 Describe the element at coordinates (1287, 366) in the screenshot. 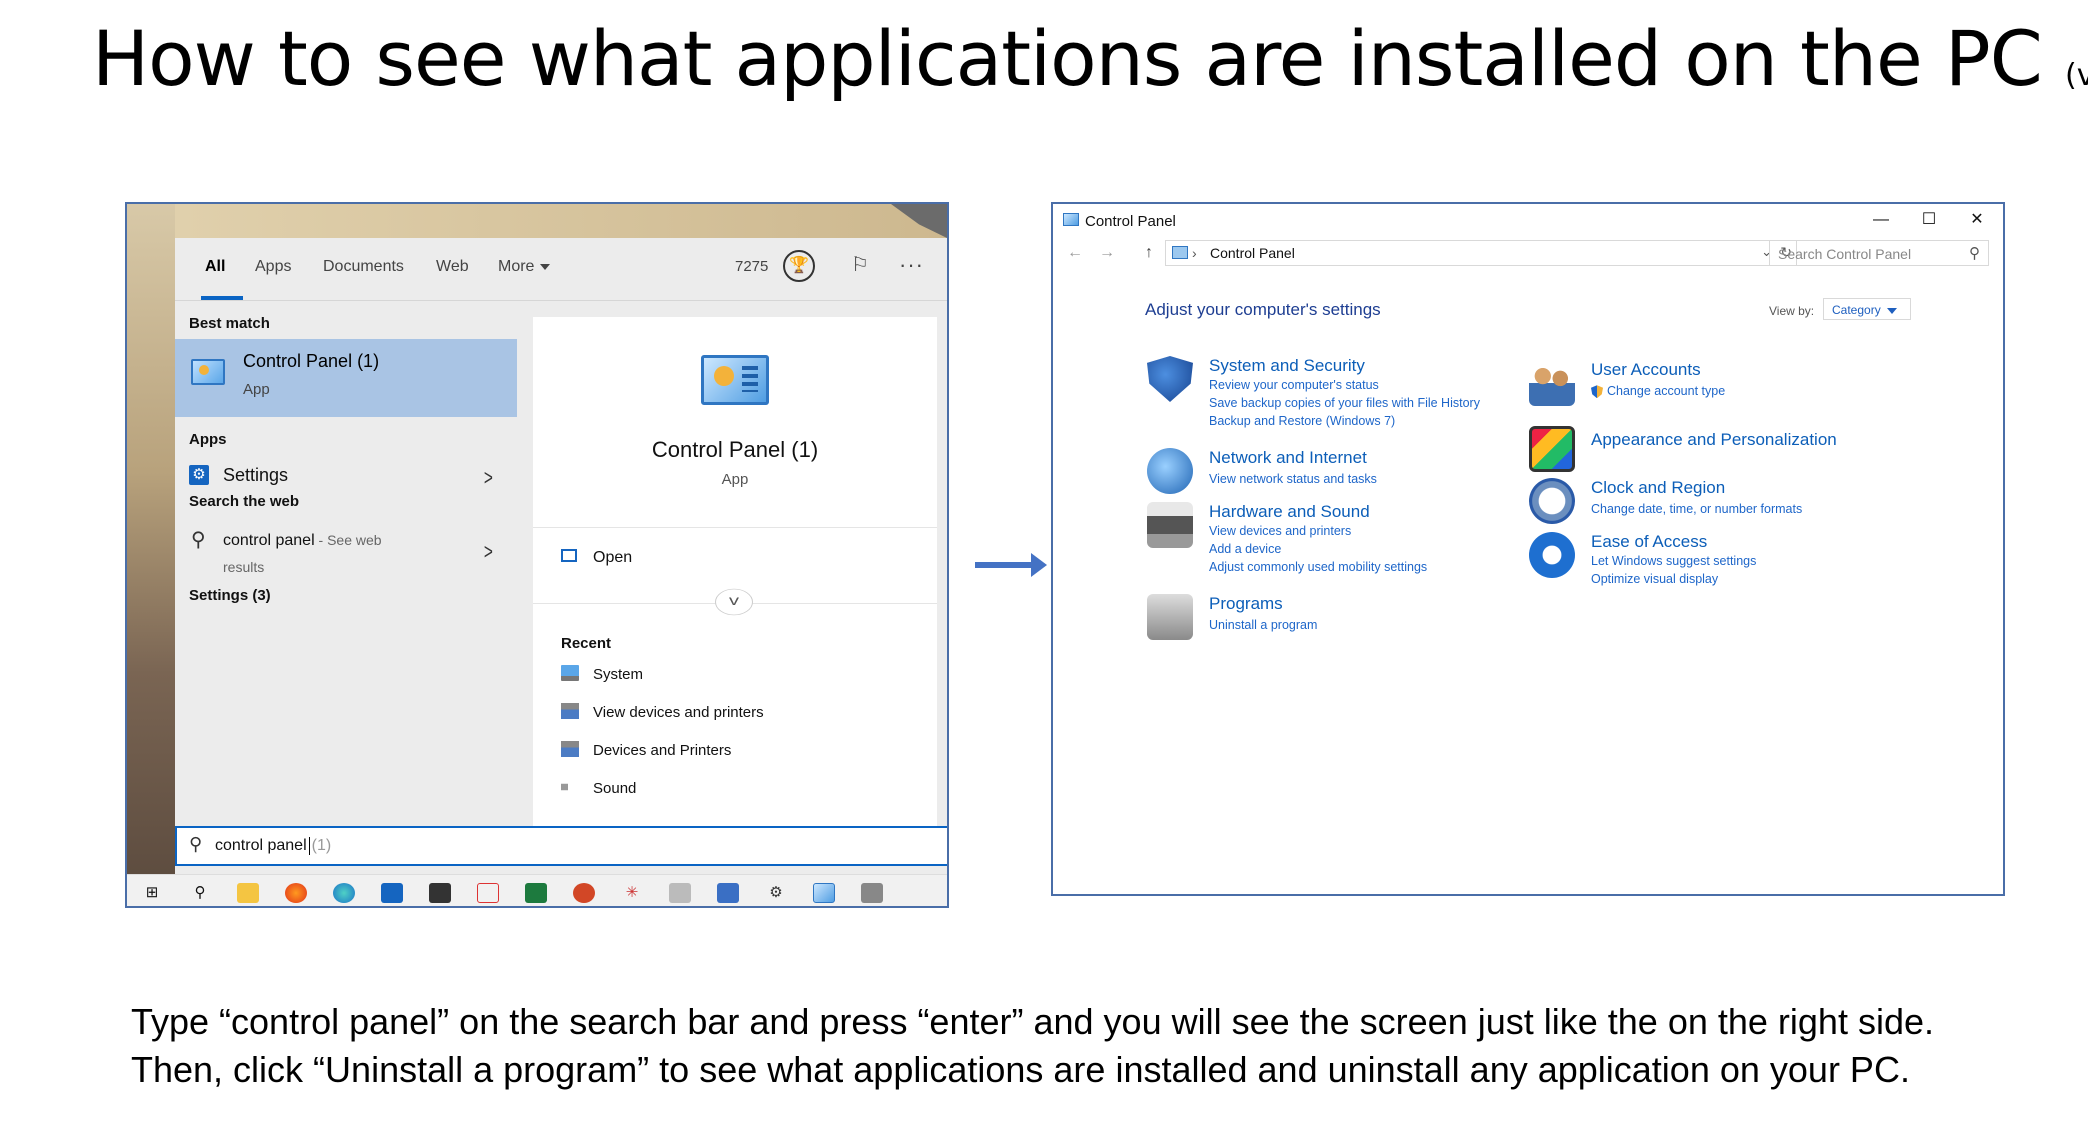

I see `category-title: System and Security` at that location.